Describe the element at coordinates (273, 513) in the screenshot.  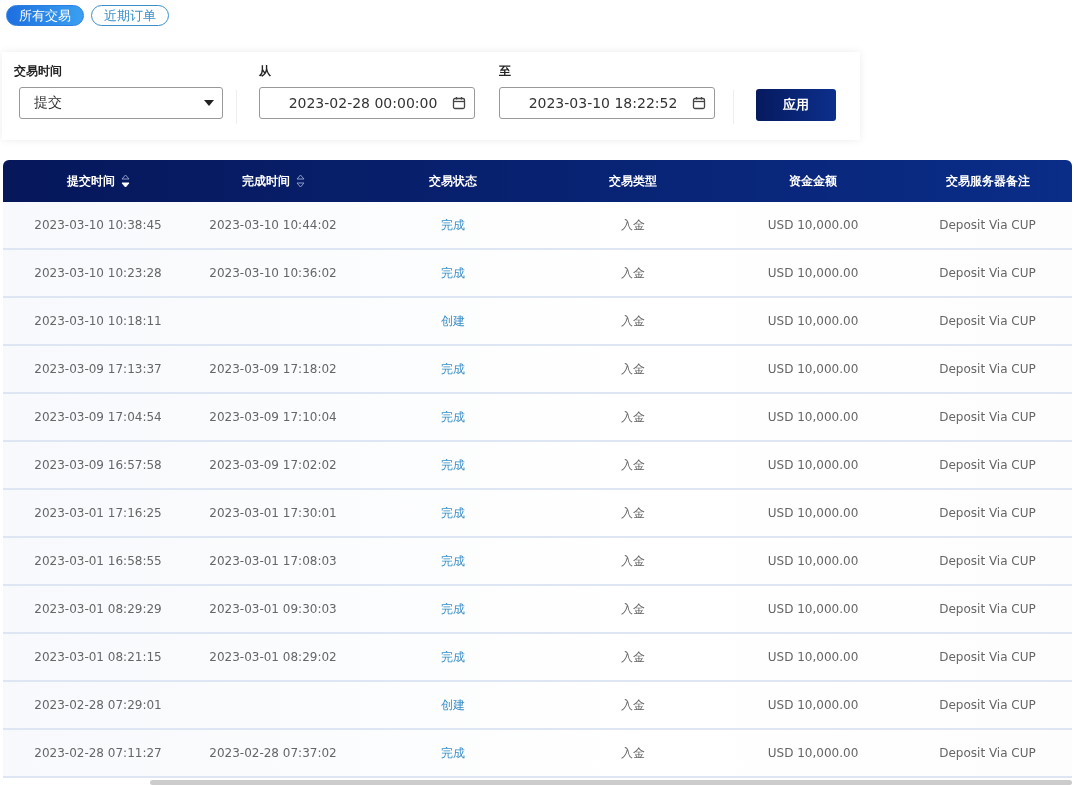
I see `table-cell: 2023-03-01 17:30:01` at that location.